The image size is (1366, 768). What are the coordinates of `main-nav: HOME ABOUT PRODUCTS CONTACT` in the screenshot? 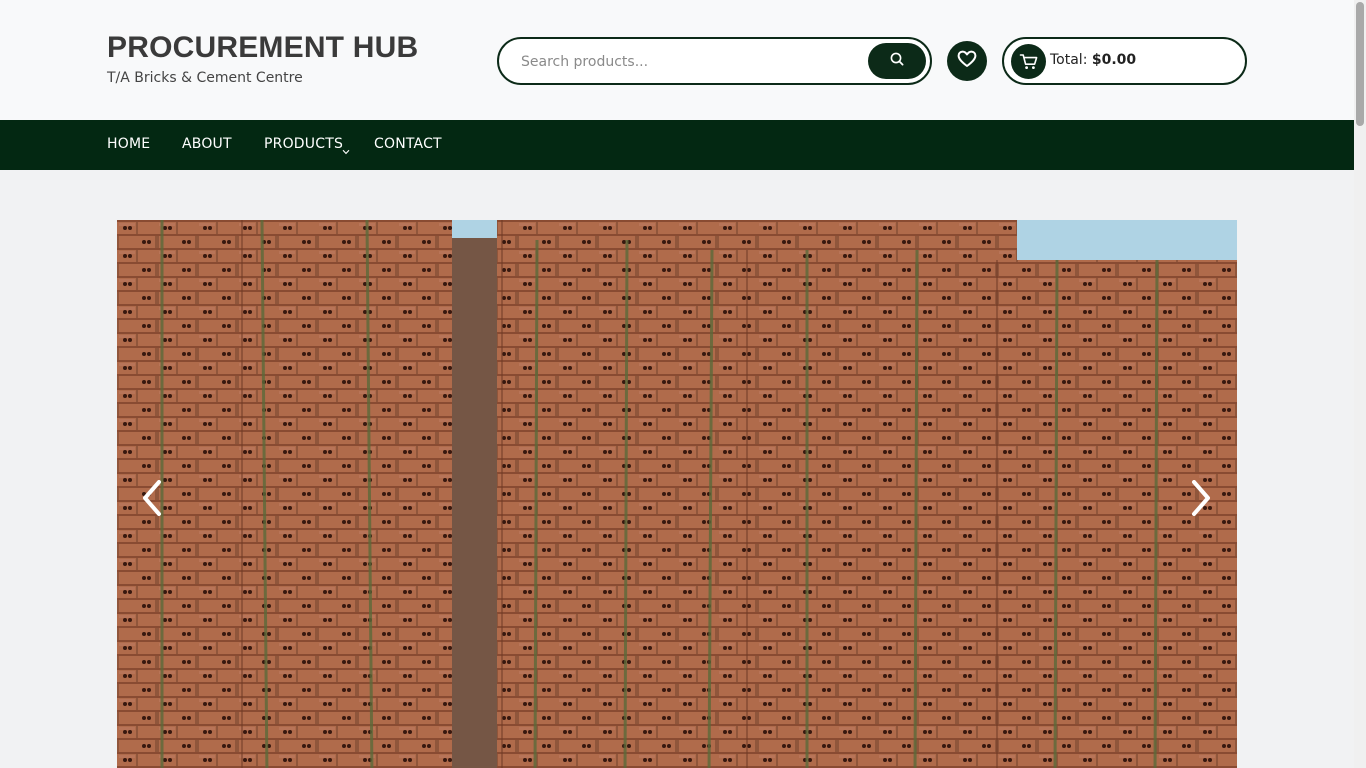 It's located at (677, 145).